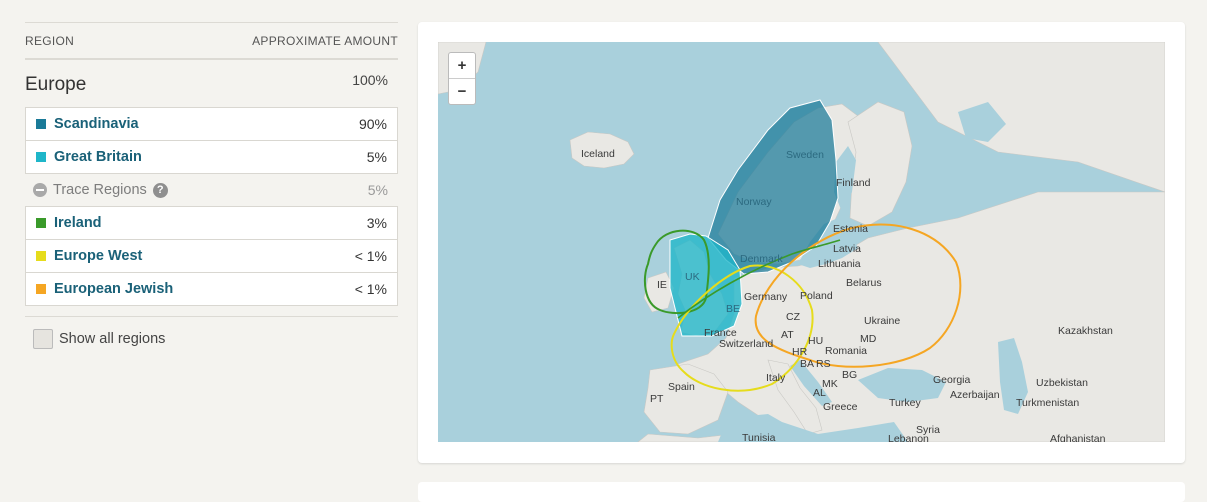 The image size is (1207, 502). I want to click on map-label-italy: Italy, so click(776, 378).